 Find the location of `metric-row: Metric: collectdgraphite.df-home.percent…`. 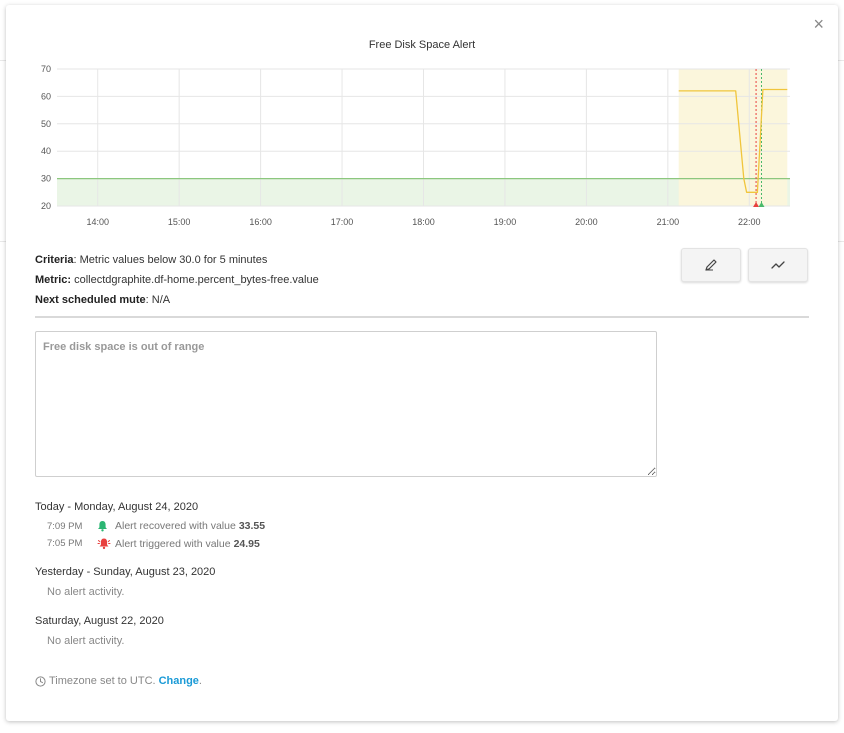

metric-row: Metric: collectdgraphite.df-home.percent… is located at coordinates (177, 280).